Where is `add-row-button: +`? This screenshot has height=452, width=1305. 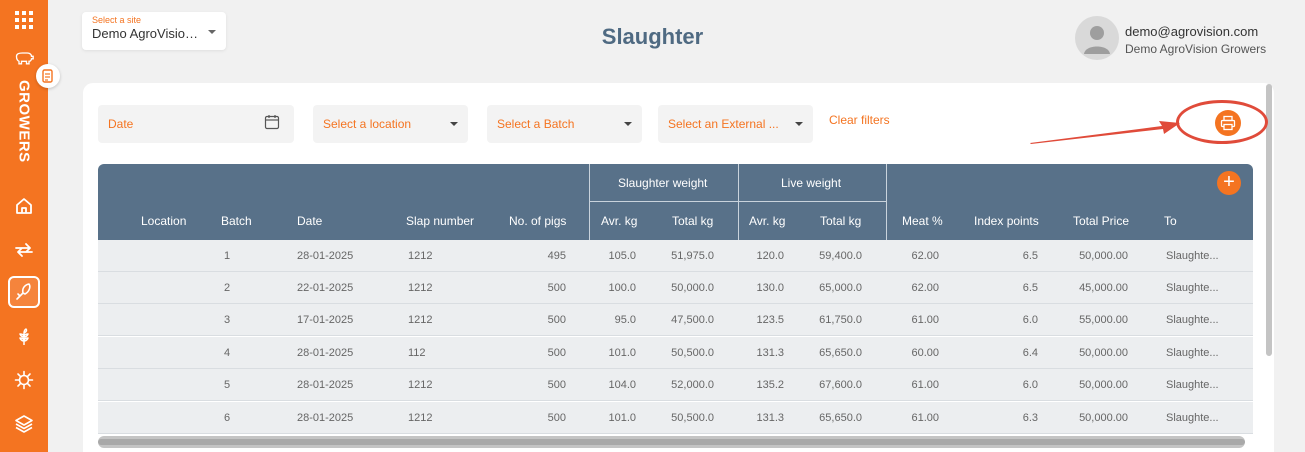
add-row-button: + is located at coordinates (1229, 183).